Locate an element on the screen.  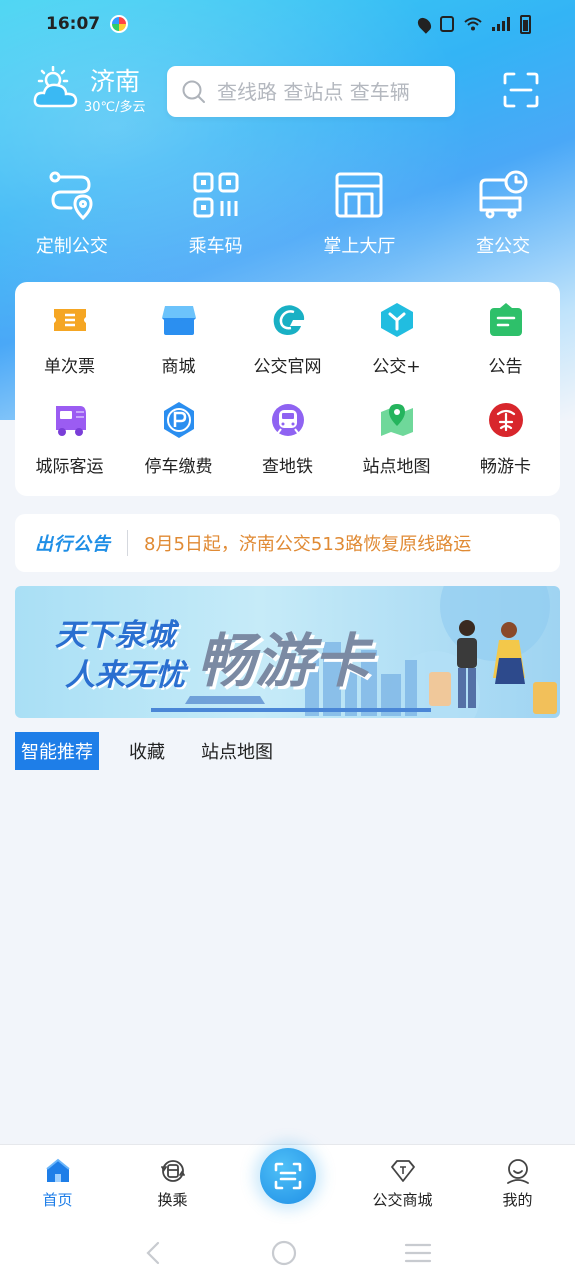
menu-label: 查地铁 is located at coordinates (287, 467).